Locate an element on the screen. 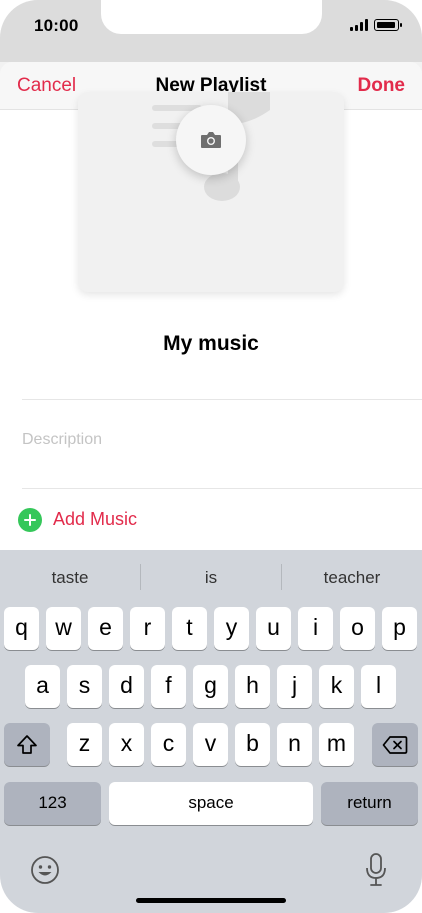 Image resolution: width=422 pixels, height=913 pixels. key-b: b is located at coordinates (252, 744).